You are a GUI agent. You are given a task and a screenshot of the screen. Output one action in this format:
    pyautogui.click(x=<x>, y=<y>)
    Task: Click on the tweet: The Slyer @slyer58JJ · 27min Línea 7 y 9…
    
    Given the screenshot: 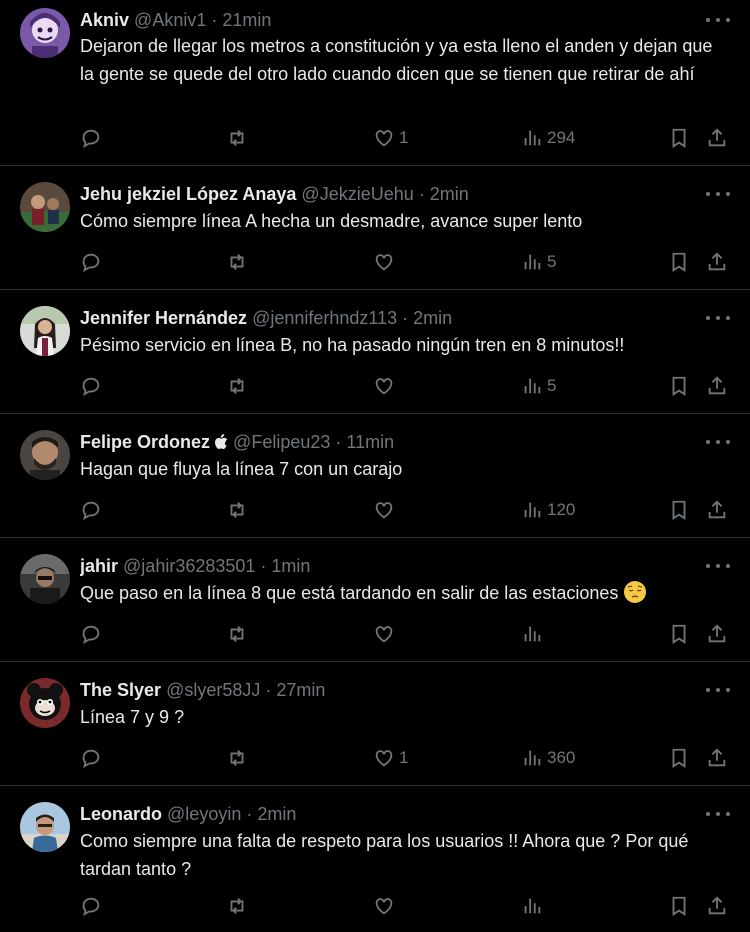 What is the action you would take?
    pyautogui.click(x=375, y=724)
    